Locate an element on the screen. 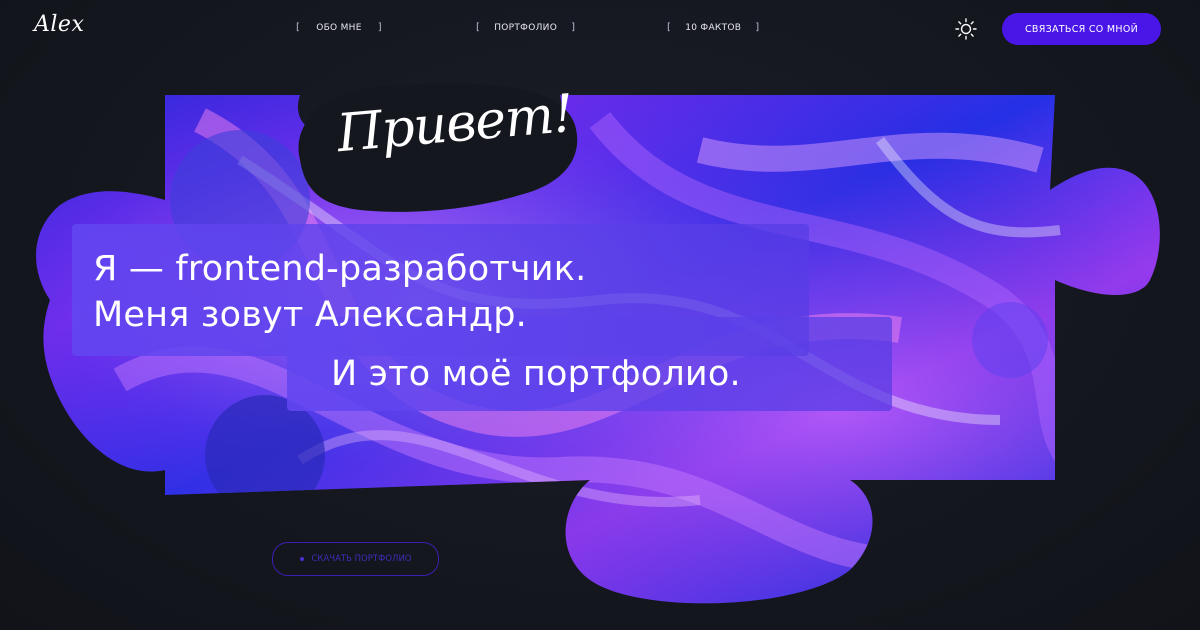 The image size is (1200, 630). dot-icon is located at coordinates (301, 559).